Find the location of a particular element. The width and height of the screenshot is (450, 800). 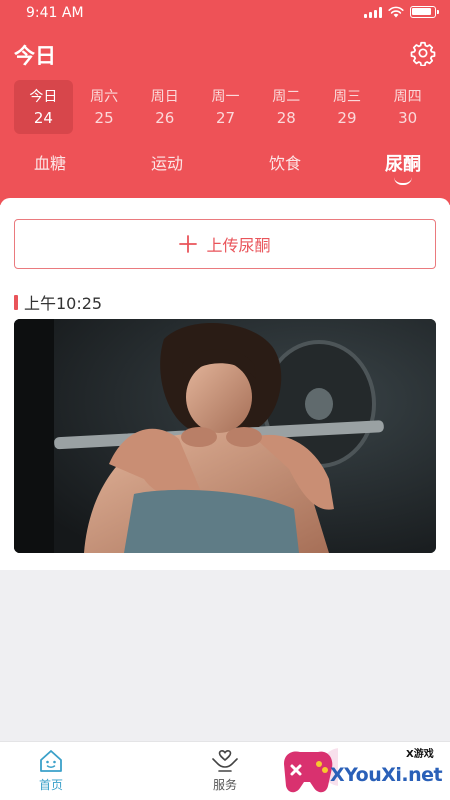

tab-urine-ketone: 尿酮 is located at coordinates (403, 167).